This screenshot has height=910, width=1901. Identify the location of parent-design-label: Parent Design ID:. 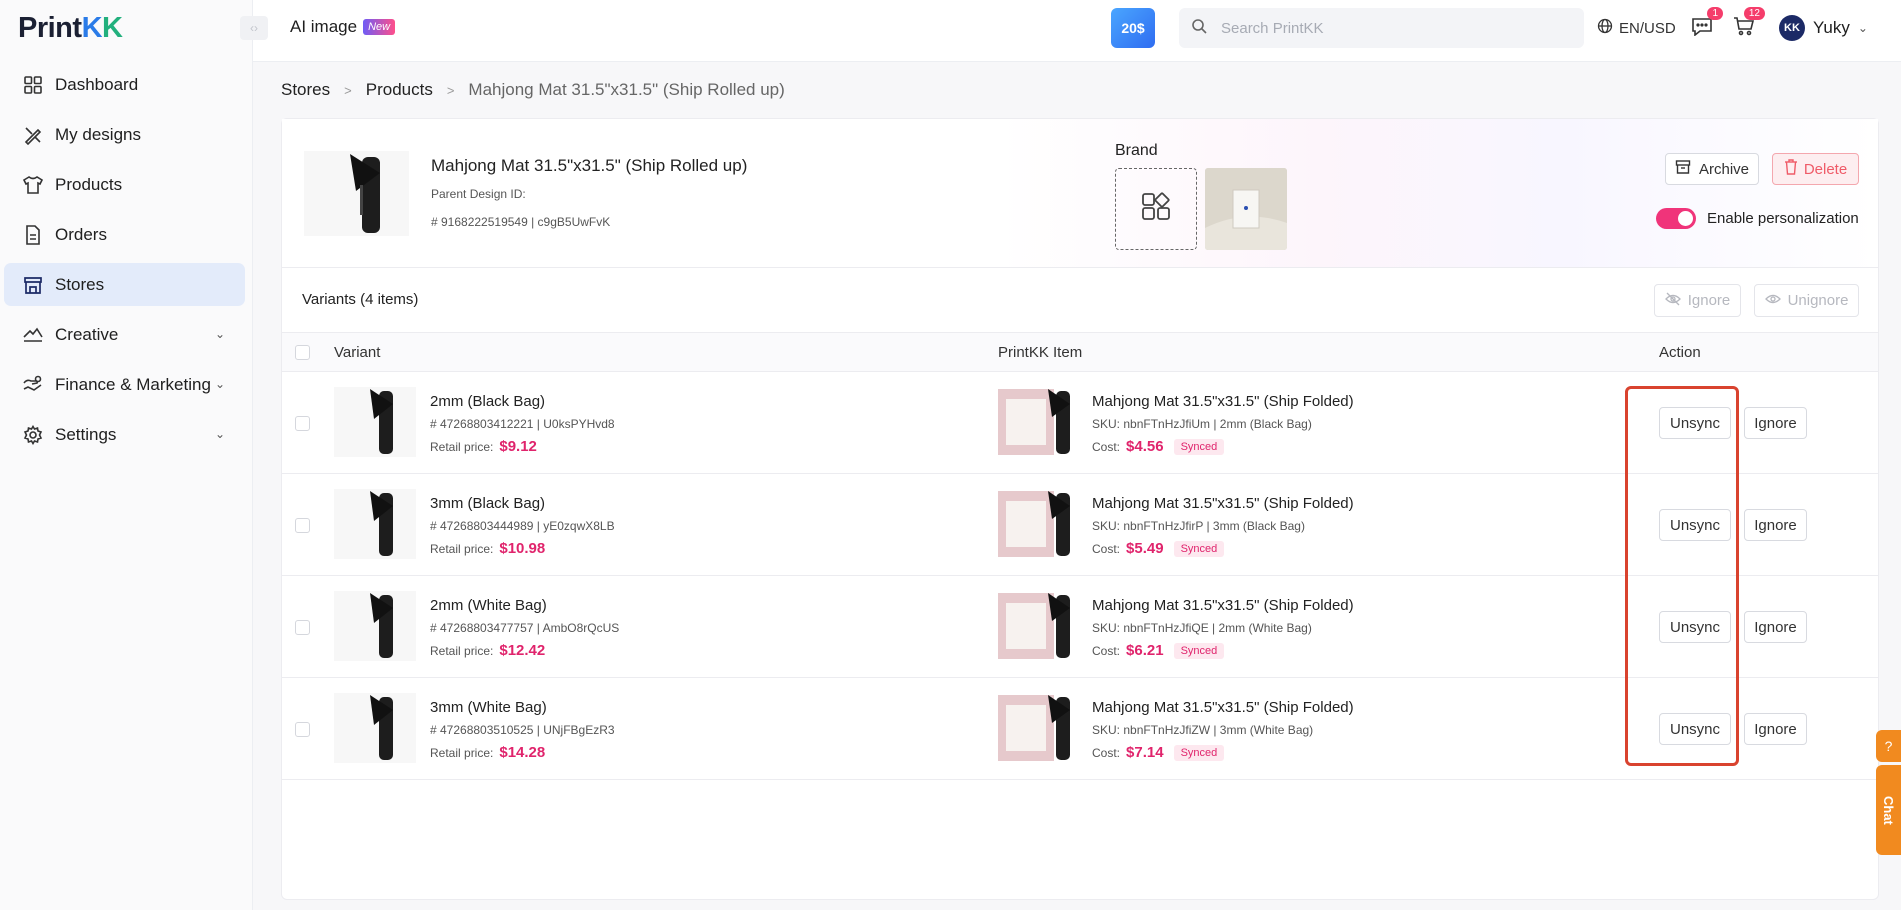
(478, 194).